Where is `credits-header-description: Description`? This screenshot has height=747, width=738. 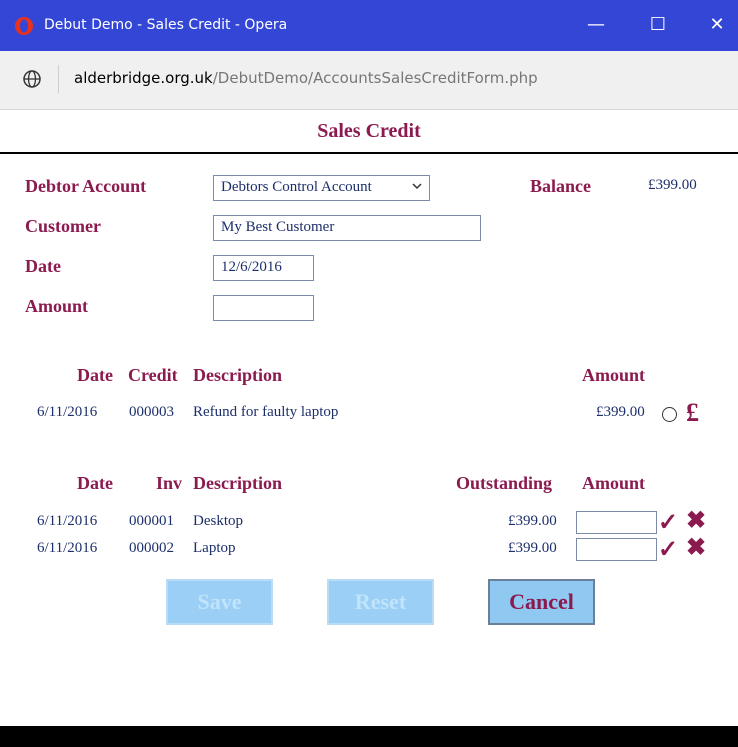
credits-header-description: Description is located at coordinates (237, 375).